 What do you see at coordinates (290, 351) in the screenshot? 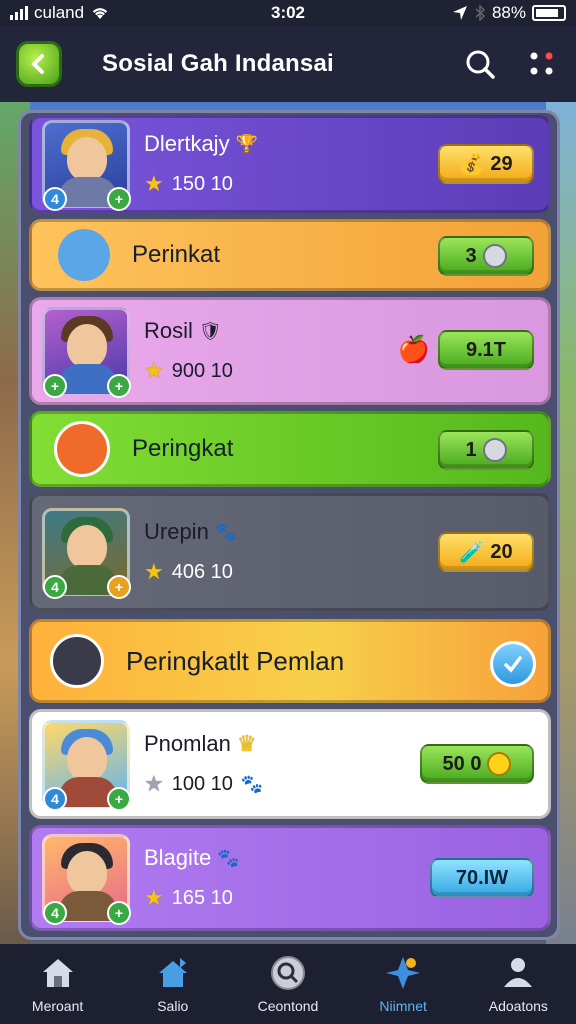
I see `list-item: + + Rosil 🛡 ★ 900 10 🍎 9.1T` at bounding box center [290, 351].